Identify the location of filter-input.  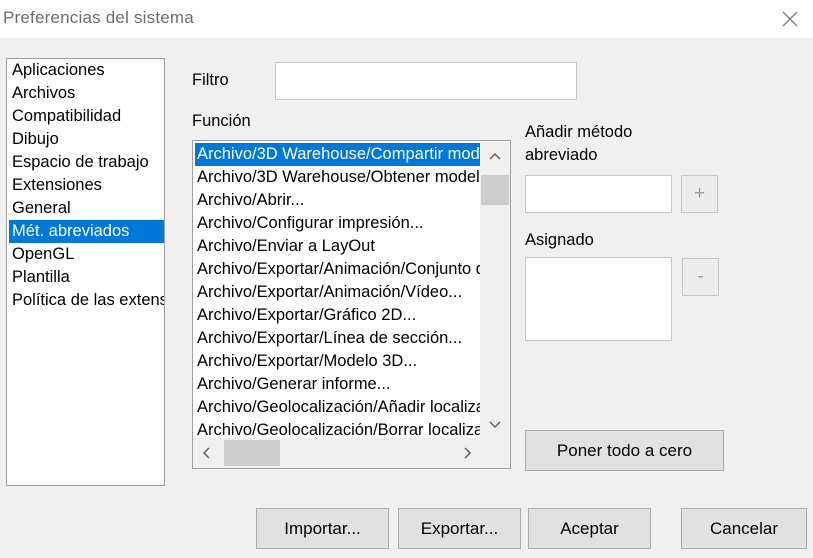
(426, 81).